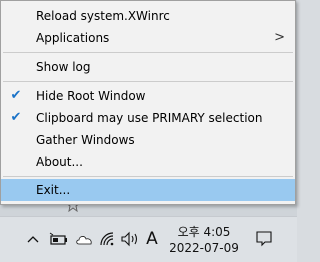 This screenshot has width=320, height=262. I want to click on menu-item-label: Hide Root Window, so click(91, 96).